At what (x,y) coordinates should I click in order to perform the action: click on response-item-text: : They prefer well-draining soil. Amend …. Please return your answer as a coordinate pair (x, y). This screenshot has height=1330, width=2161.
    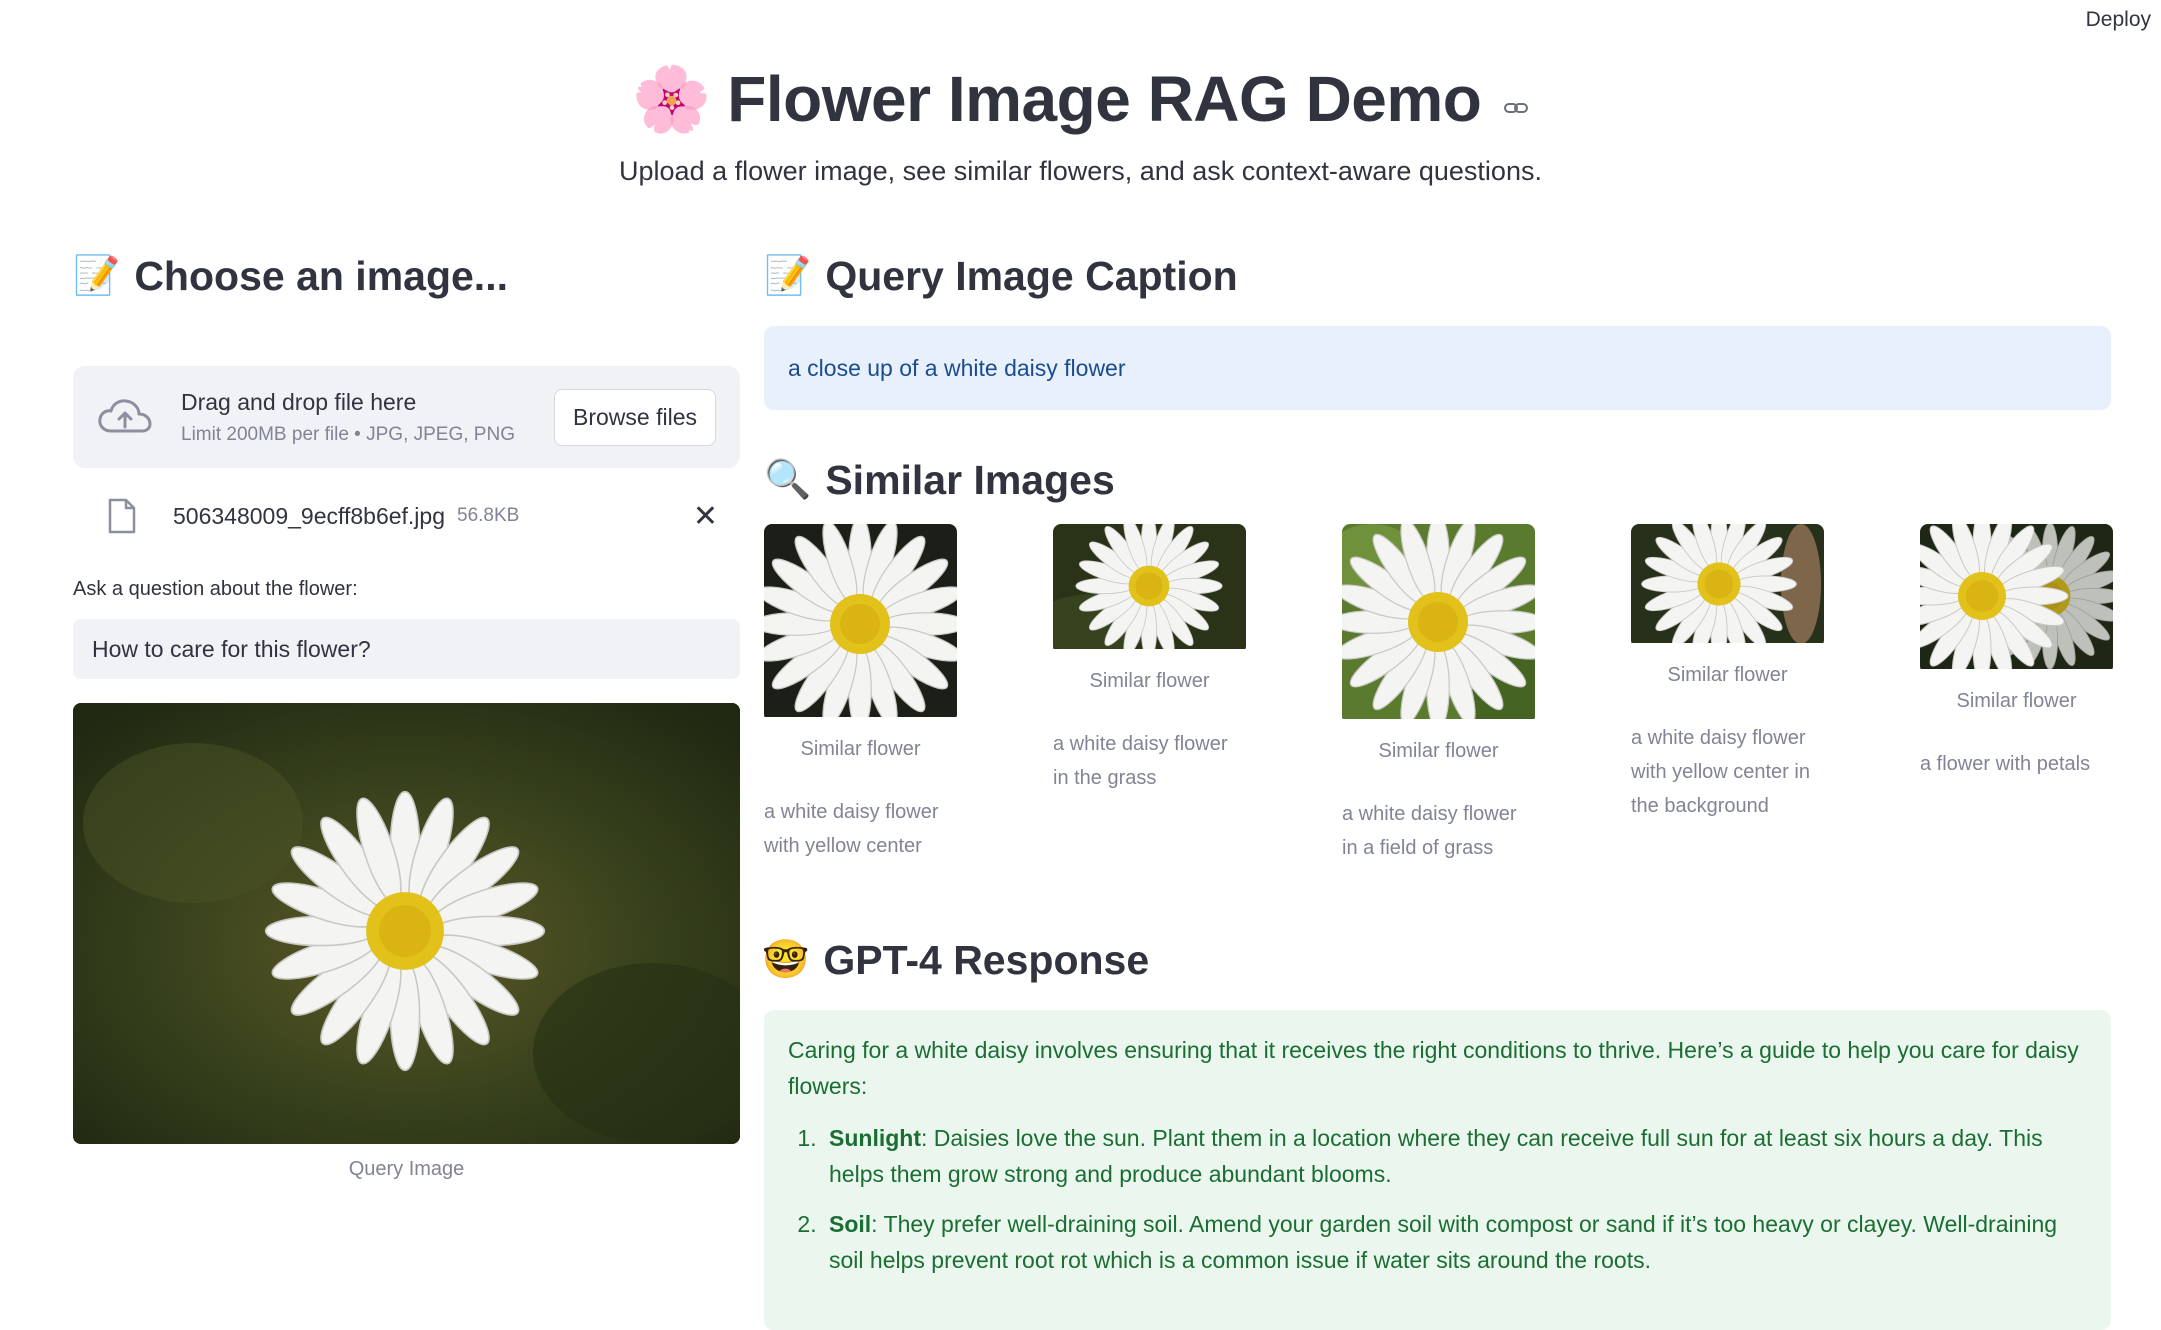
    Looking at the image, I should click on (1443, 1242).